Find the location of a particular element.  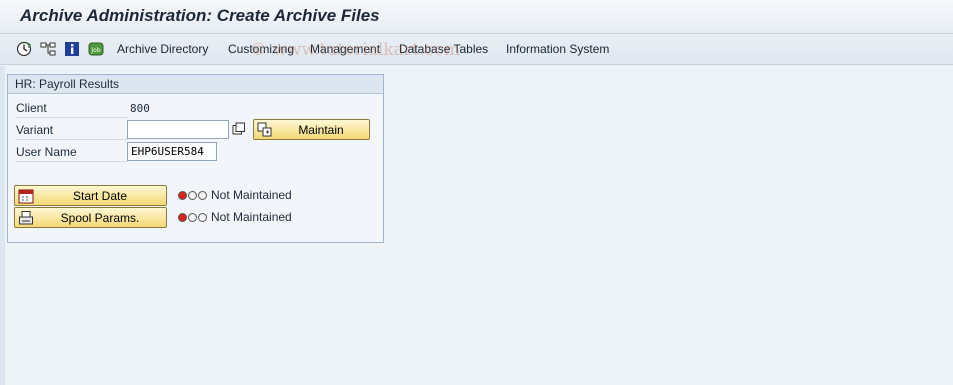

maintain-button: Maintain is located at coordinates (311, 129).